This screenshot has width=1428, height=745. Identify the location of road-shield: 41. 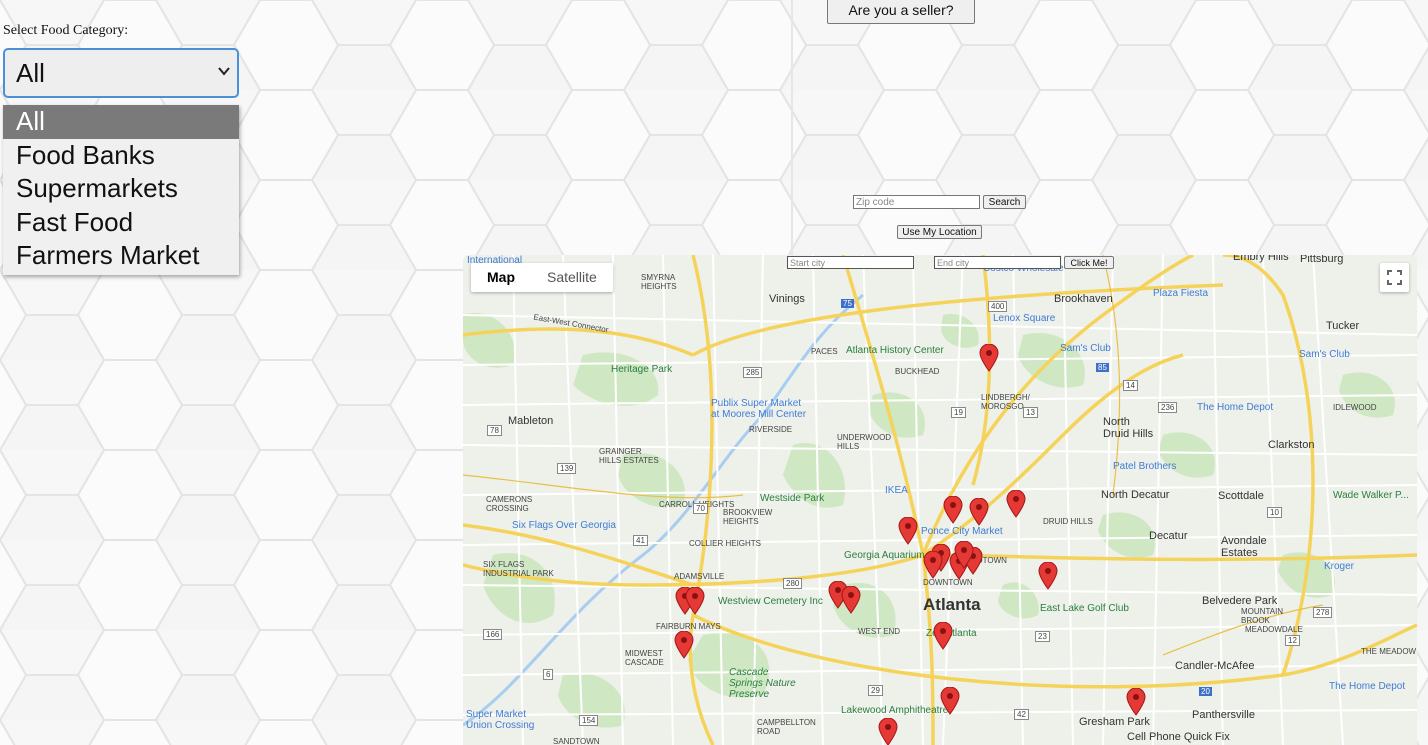
(640, 540).